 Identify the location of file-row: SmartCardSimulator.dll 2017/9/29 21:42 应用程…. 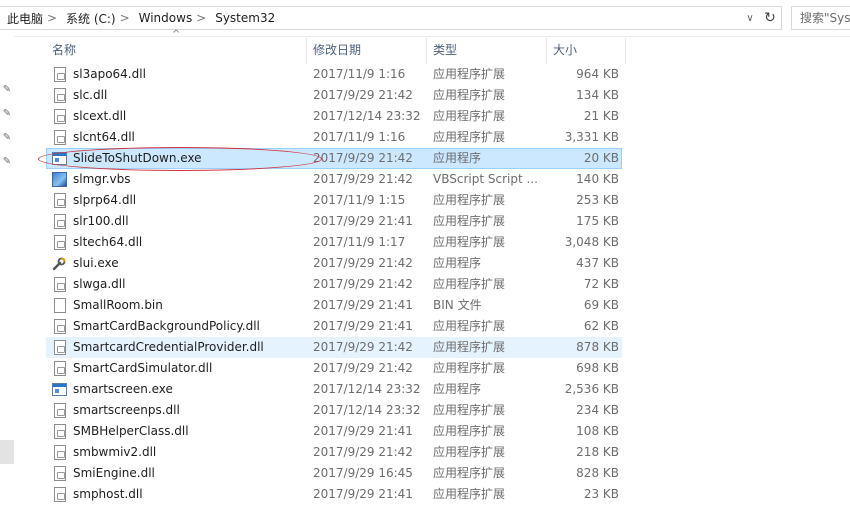
(334, 368).